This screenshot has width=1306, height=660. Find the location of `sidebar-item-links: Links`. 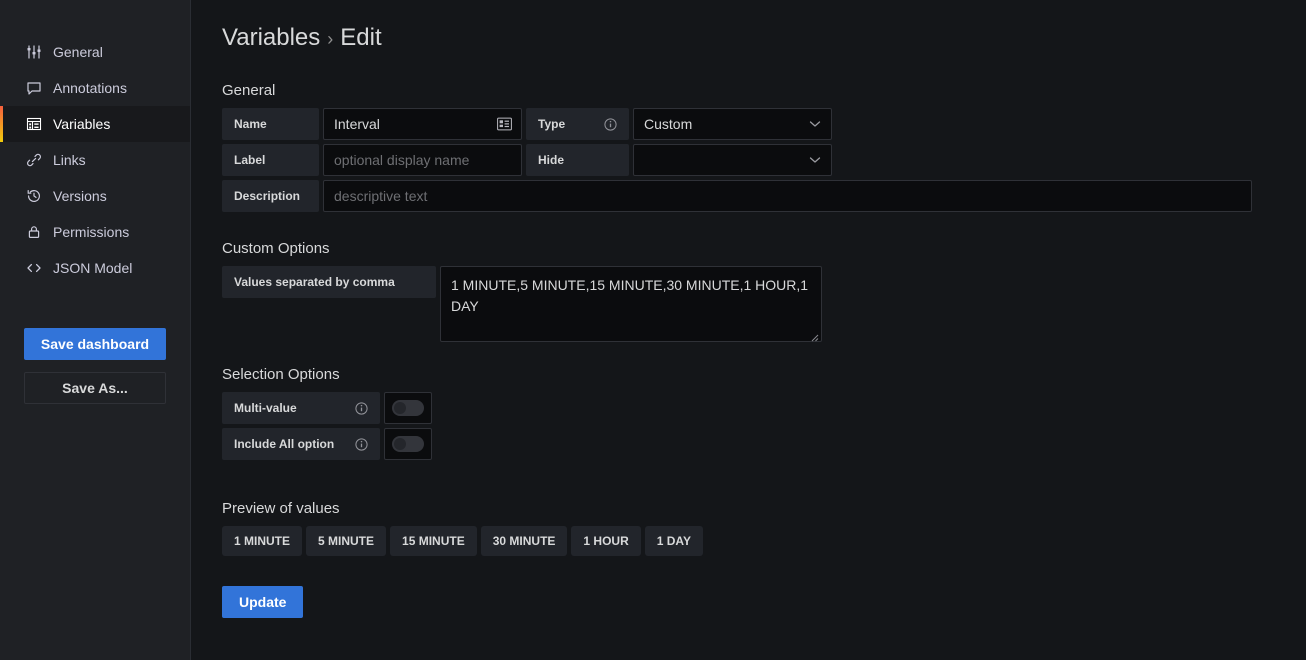

sidebar-item-links: Links is located at coordinates (95, 160).